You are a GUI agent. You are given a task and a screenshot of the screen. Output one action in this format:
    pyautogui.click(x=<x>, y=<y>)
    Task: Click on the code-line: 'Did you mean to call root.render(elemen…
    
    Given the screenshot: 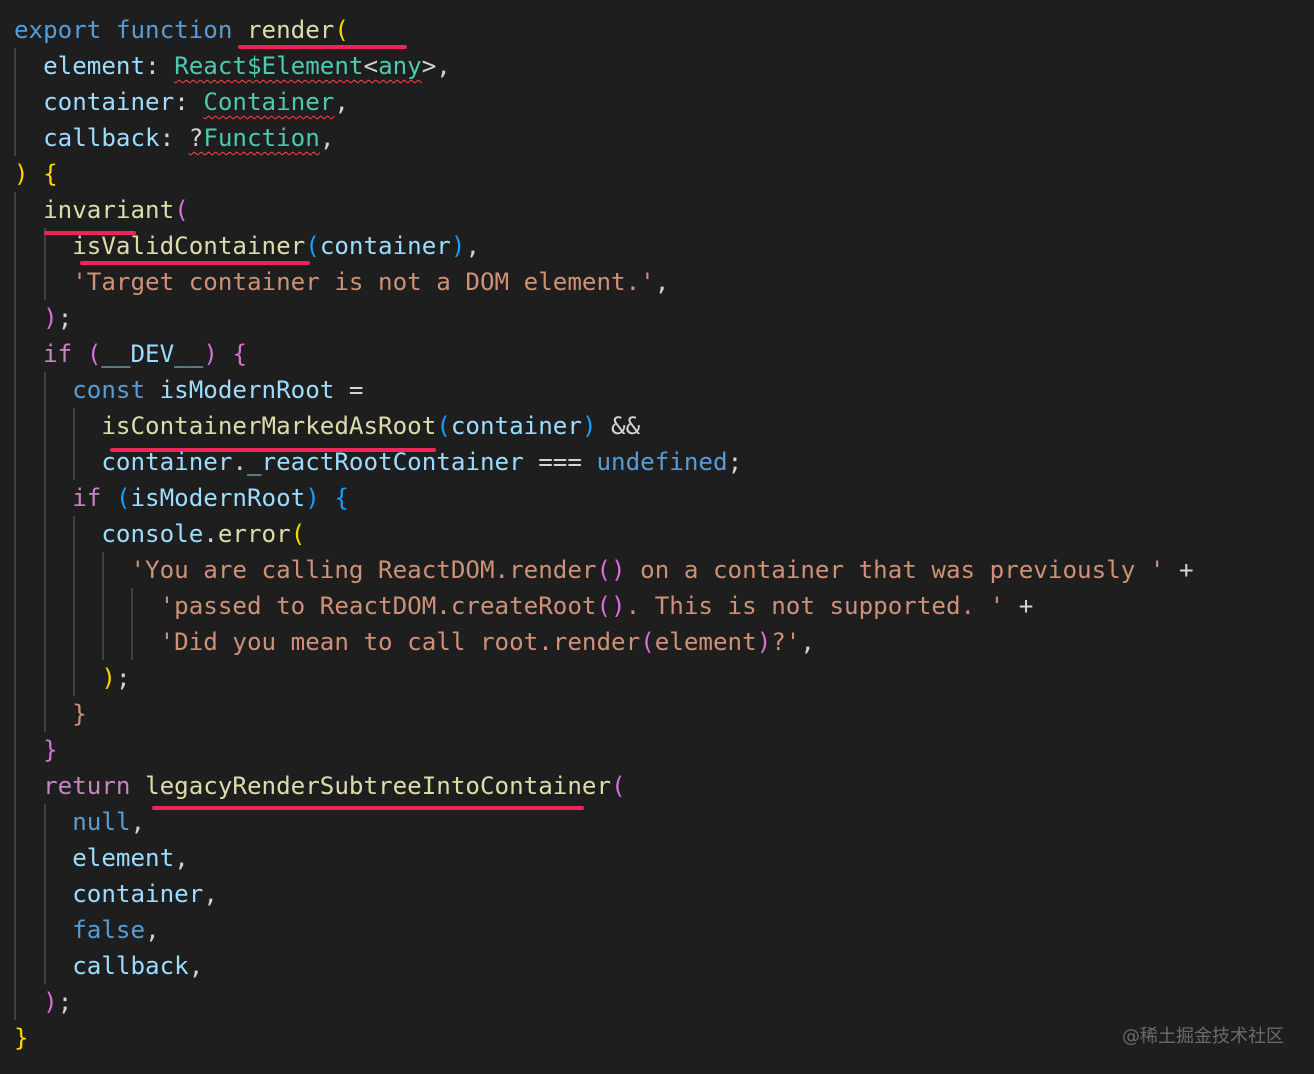 What is the action you would take?
    pyautogui.click(x=487, y=642)
    